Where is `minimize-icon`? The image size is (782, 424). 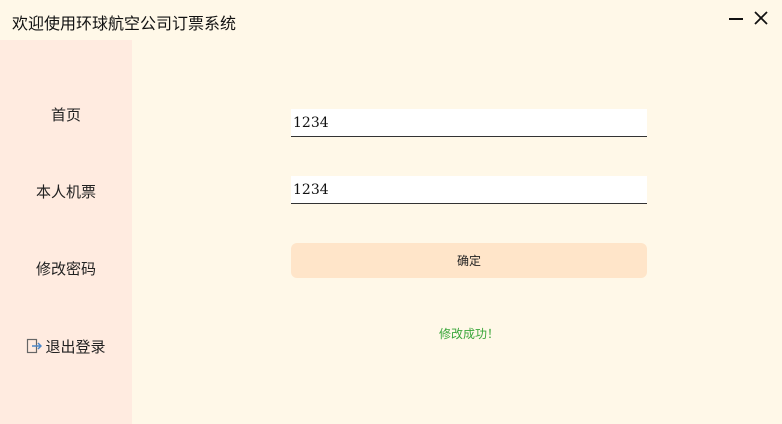
minimize-icon is located at coordinates (736, 19).